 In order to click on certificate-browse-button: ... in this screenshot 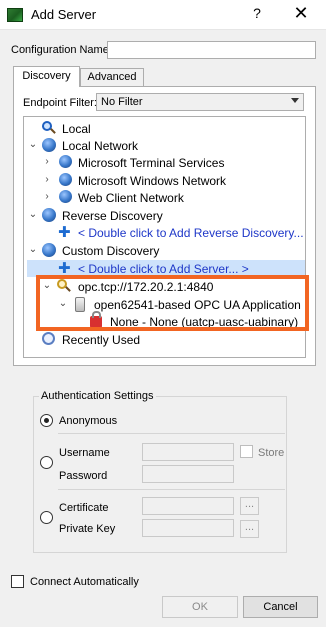, I will do `click(249, 506)`.